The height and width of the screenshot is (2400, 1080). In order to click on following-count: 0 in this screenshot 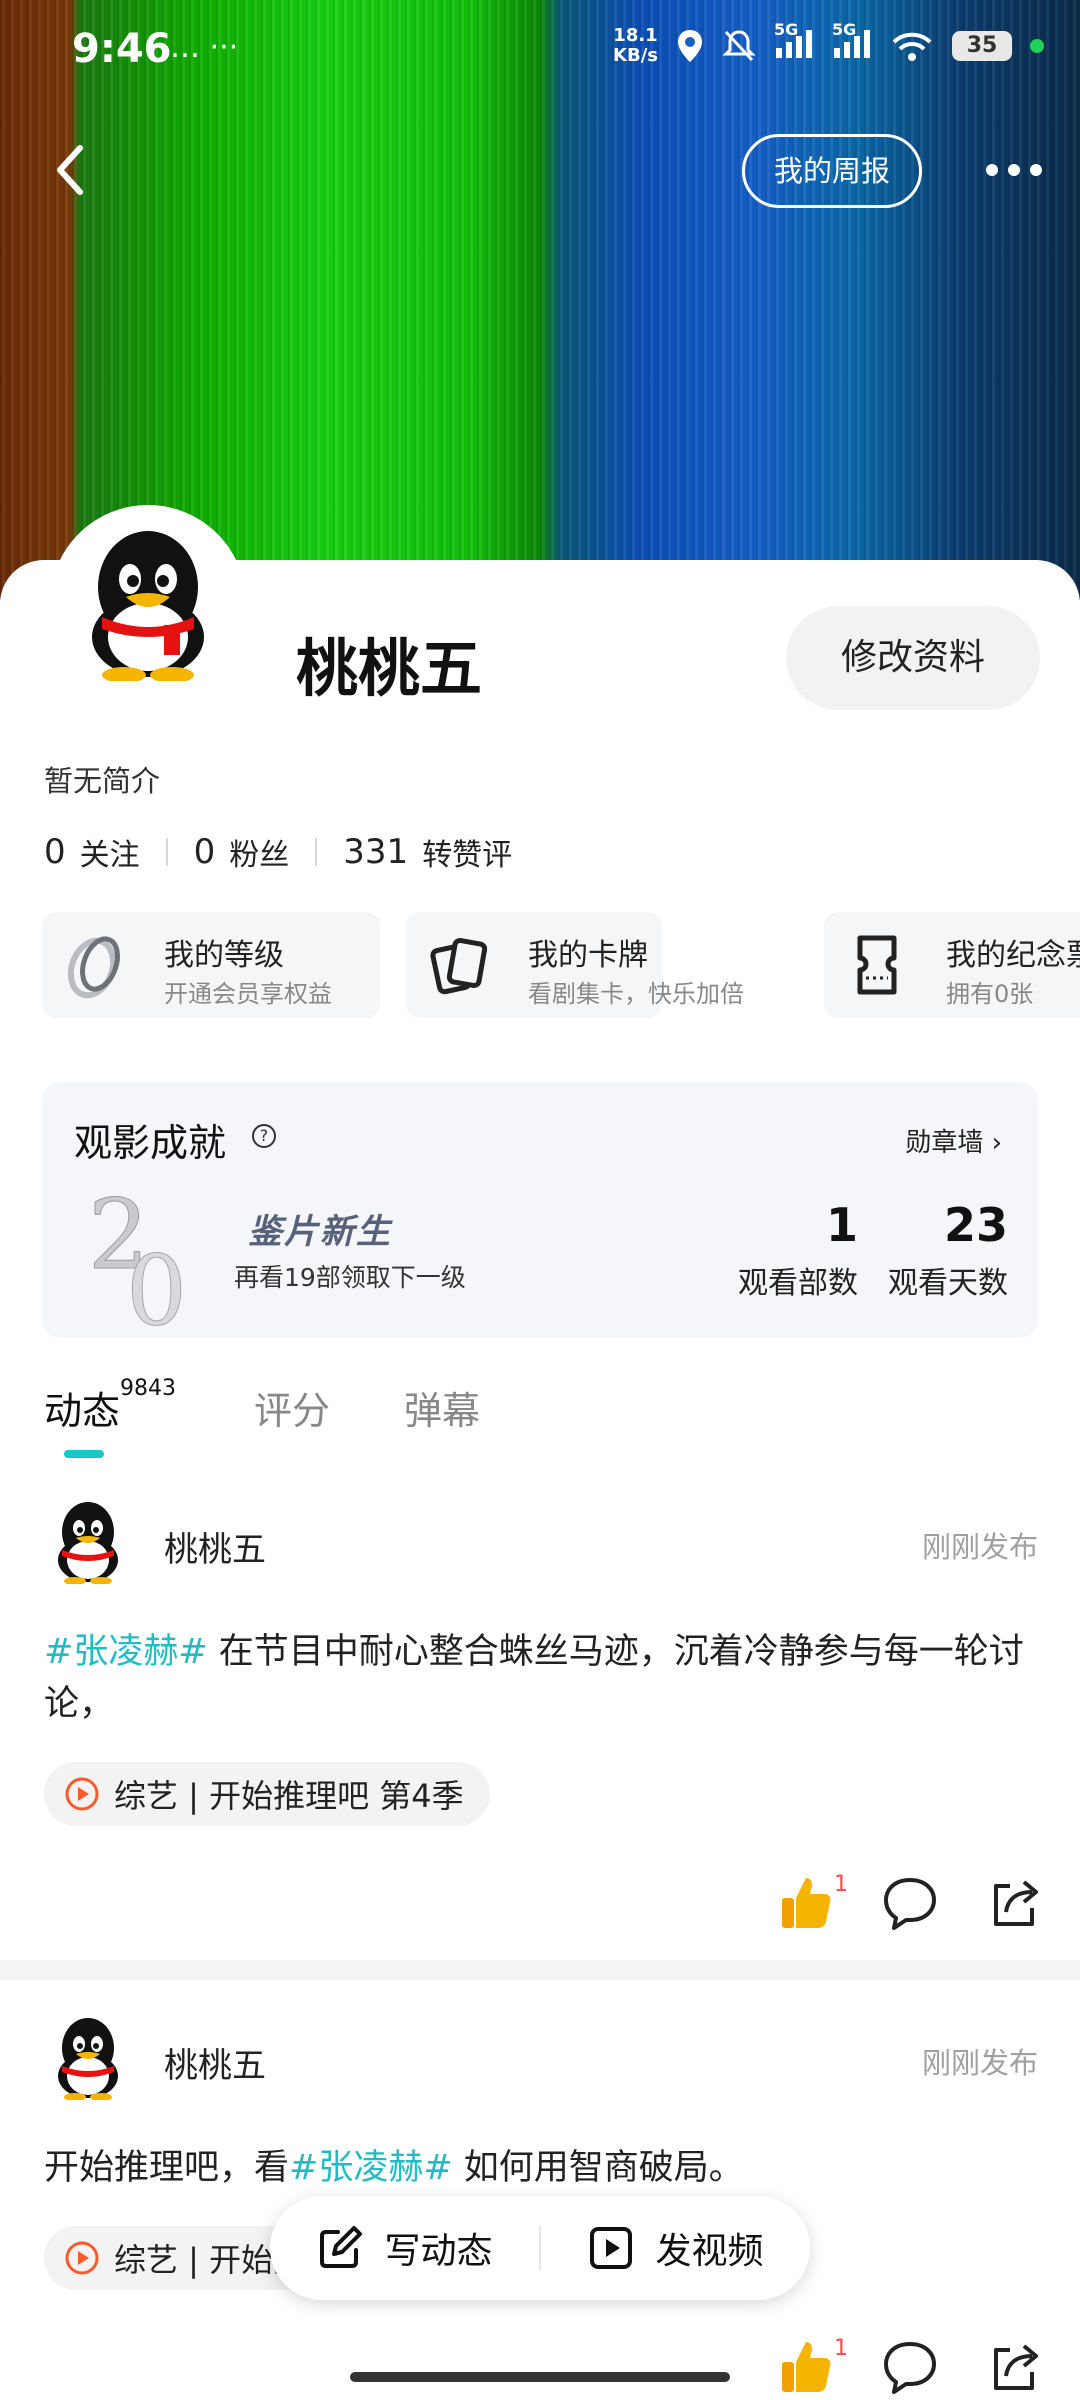, I will do `click(55, 852)`.